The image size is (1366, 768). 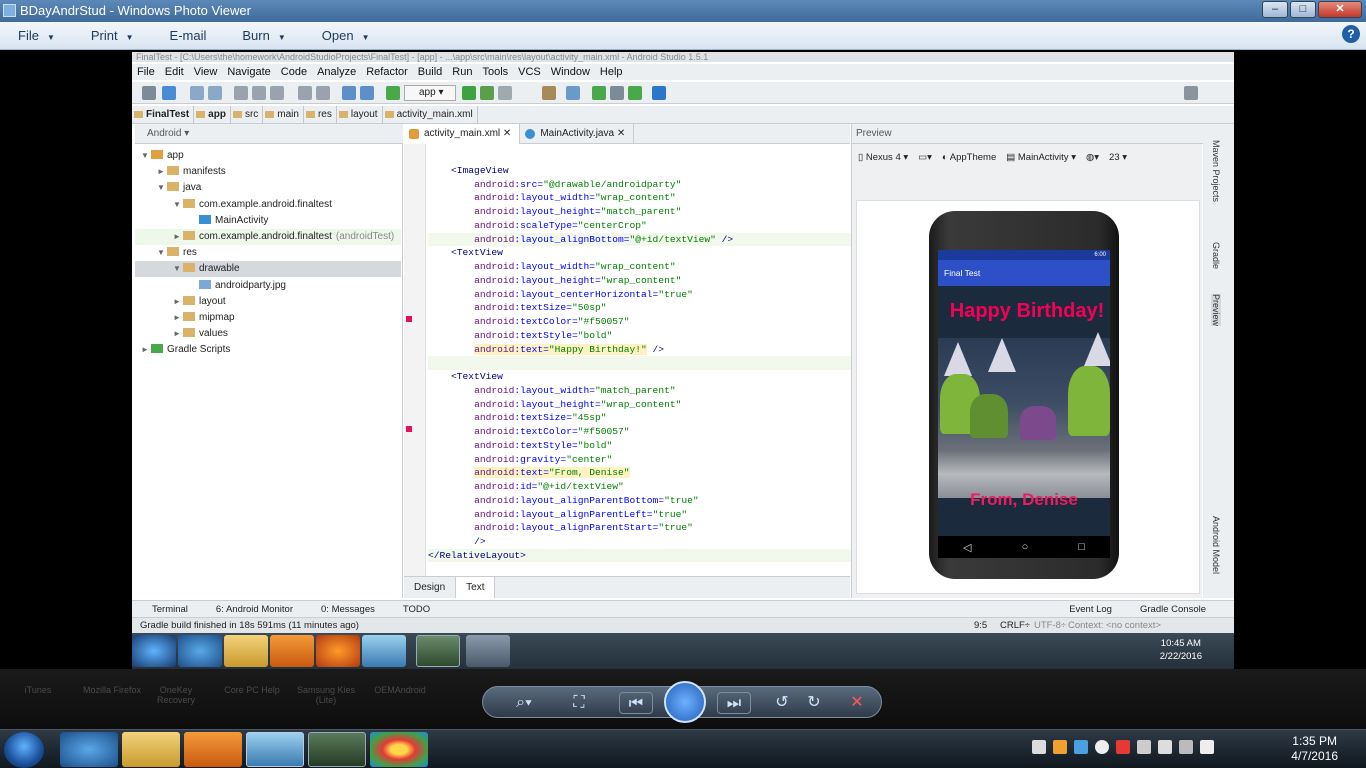 What do you see at coordinates (268, 269) in the screenshot?
I see `tree-item: ▼ drawable` at bounding box center [268, 269].